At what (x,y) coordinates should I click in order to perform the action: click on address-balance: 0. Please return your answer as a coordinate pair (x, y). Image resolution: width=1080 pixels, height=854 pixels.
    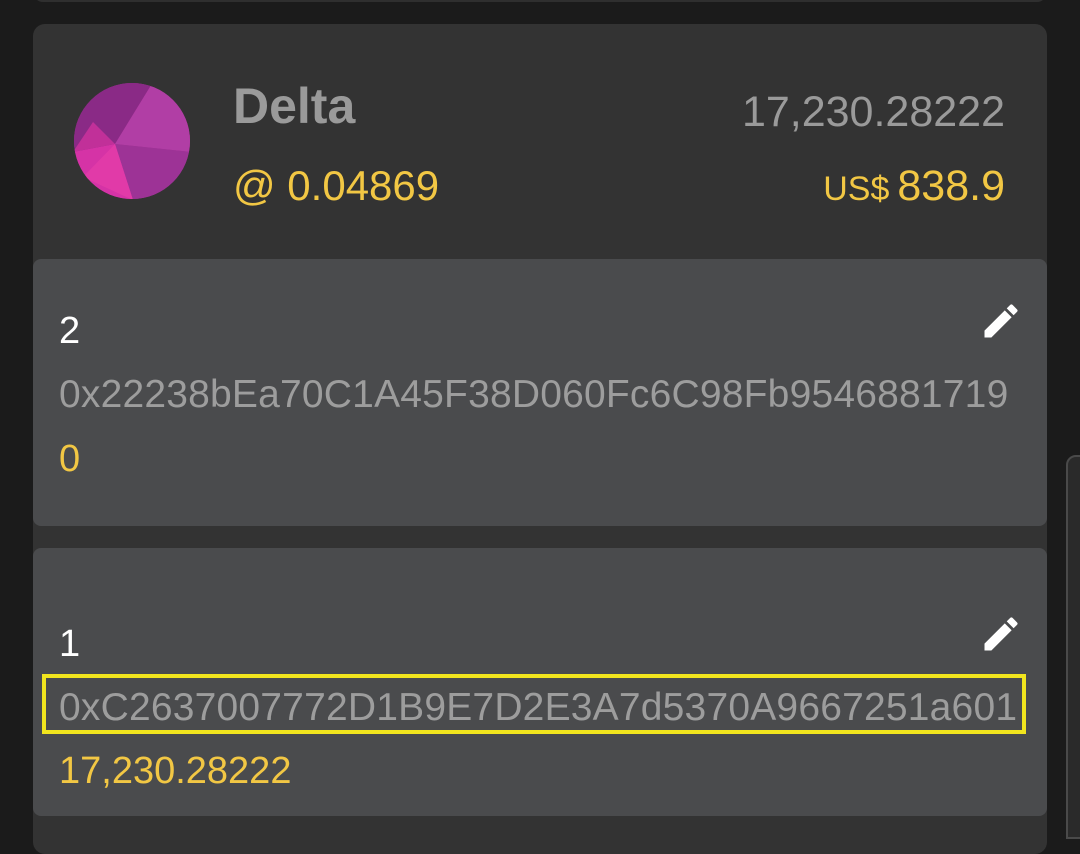
    Looking at the image, I should click on (70, 459).